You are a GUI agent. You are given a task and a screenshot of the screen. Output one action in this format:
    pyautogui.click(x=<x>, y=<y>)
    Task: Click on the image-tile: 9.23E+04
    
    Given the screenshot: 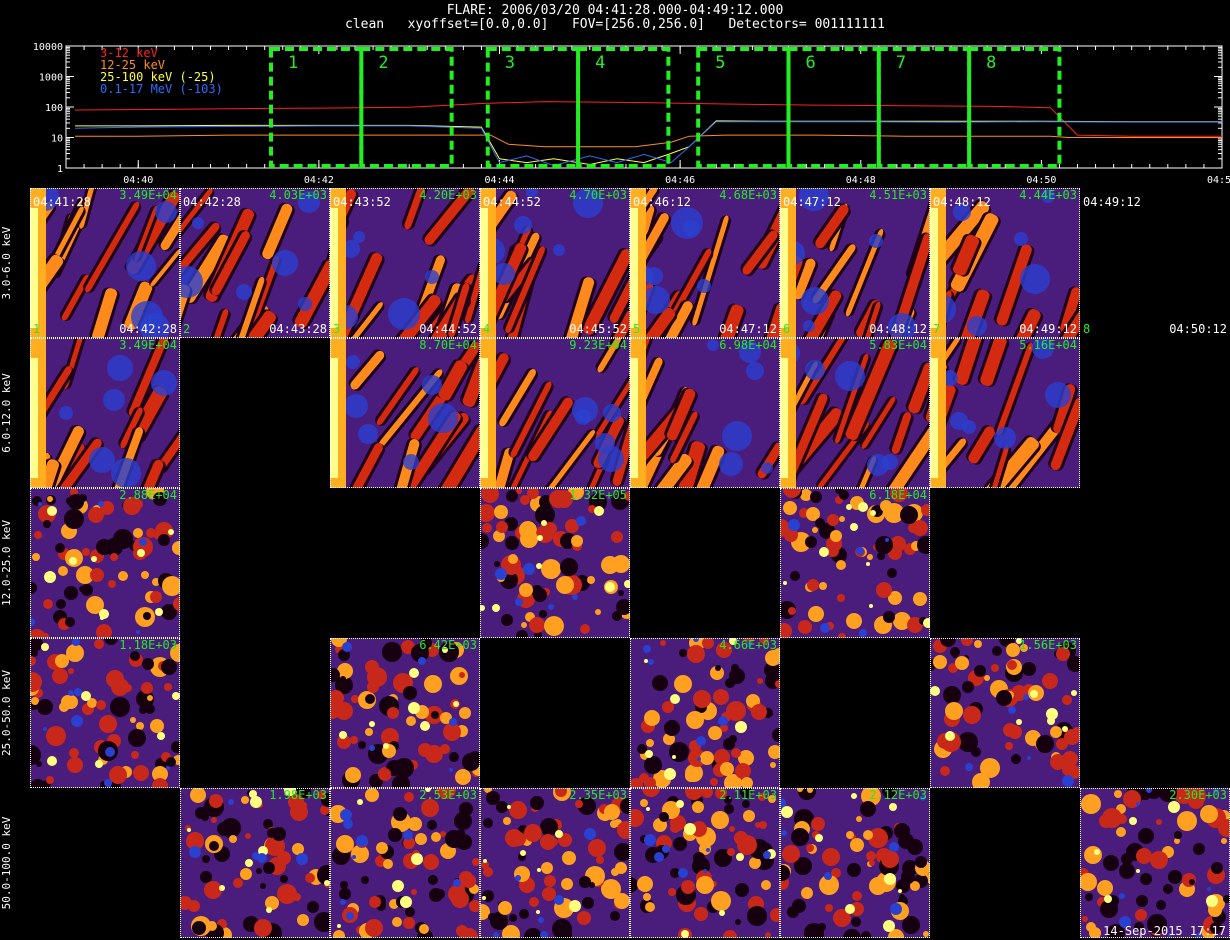 What is the action you would take?
    pyautogui.click(x=555, y=413)
    